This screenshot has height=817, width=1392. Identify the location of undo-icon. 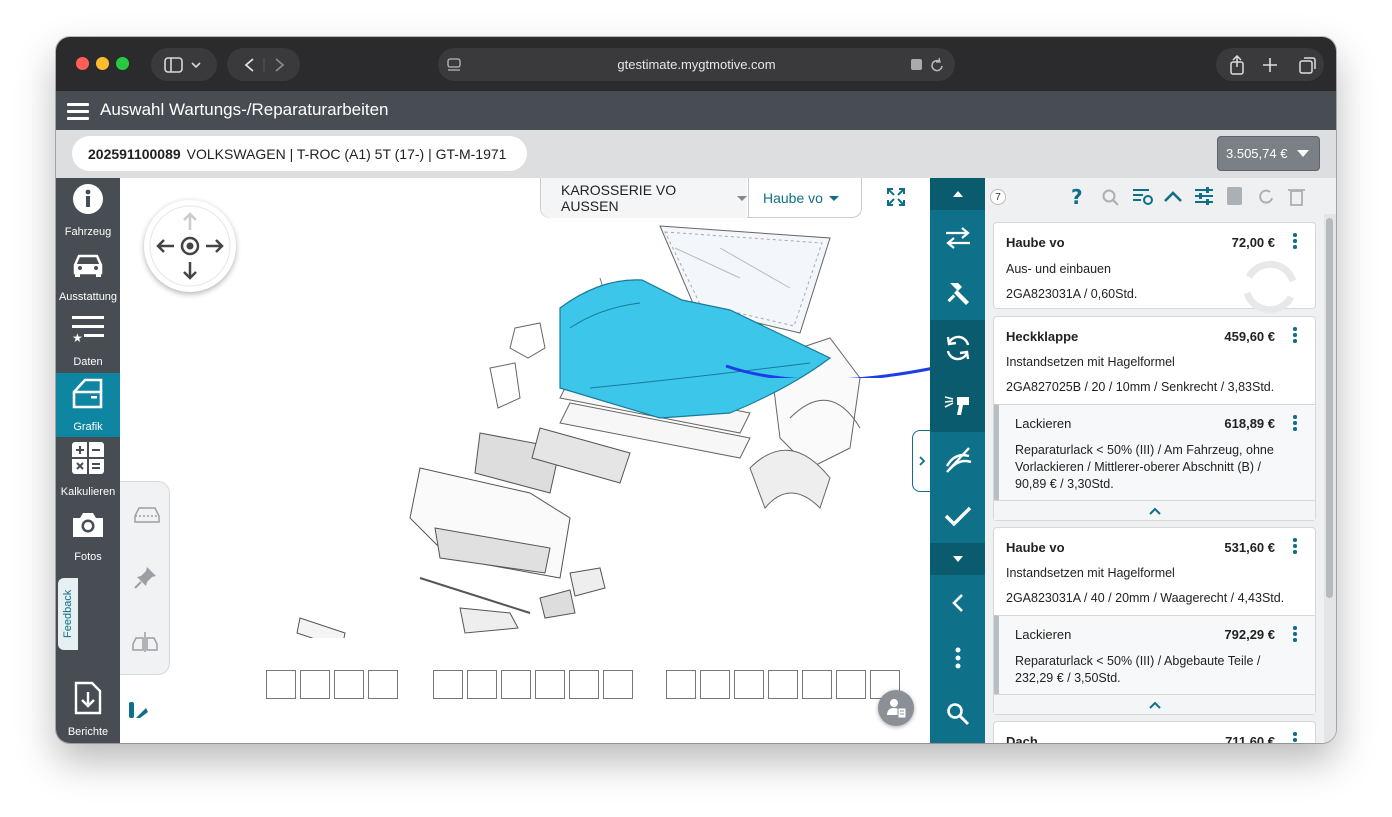
(1266, 196).